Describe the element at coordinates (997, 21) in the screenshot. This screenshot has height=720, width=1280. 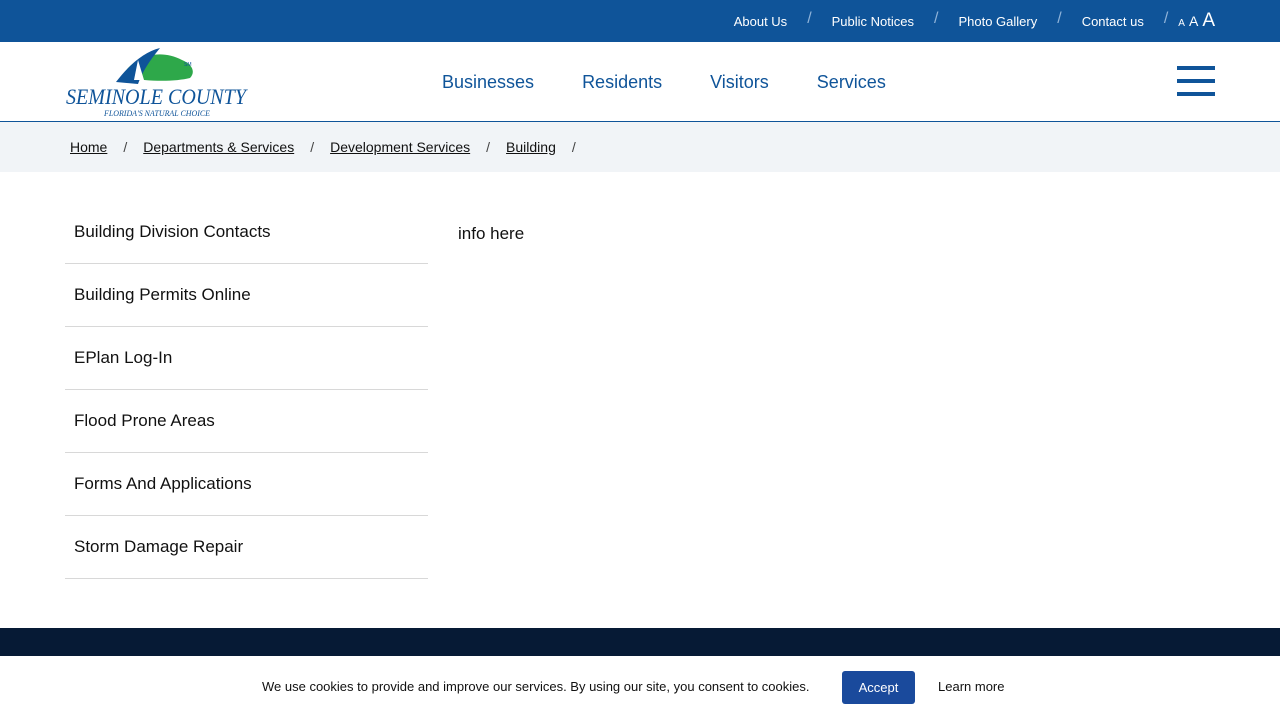
I see `photo-gallery-link: Photo Gallery` at that location.